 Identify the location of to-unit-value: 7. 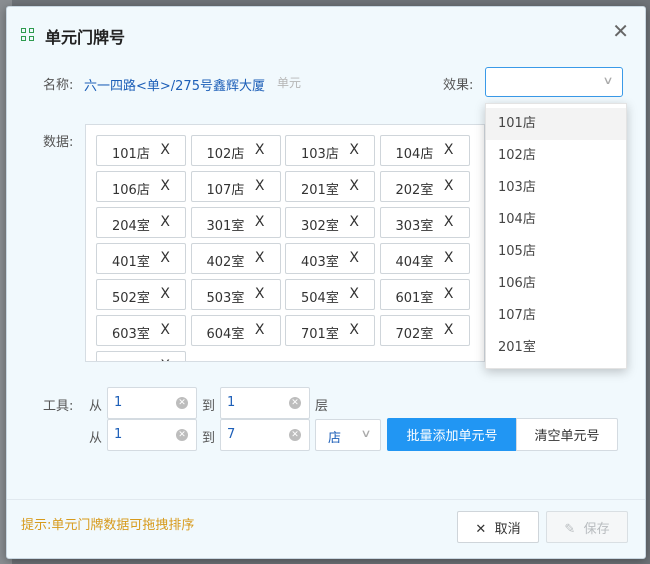
(231, 434).